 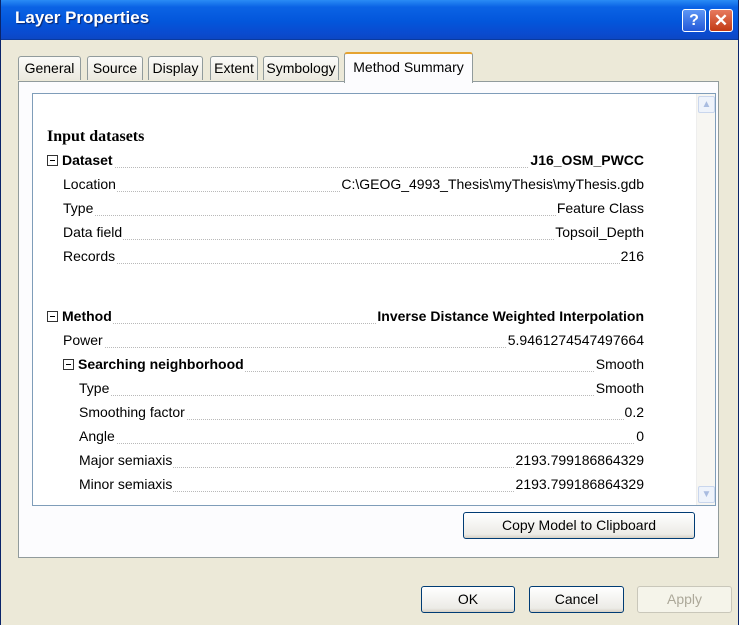 What do you see at coordinates (576, 599) in the screenshot?
I see `cancel-button: Cancel` at bounding box center [576, 599].